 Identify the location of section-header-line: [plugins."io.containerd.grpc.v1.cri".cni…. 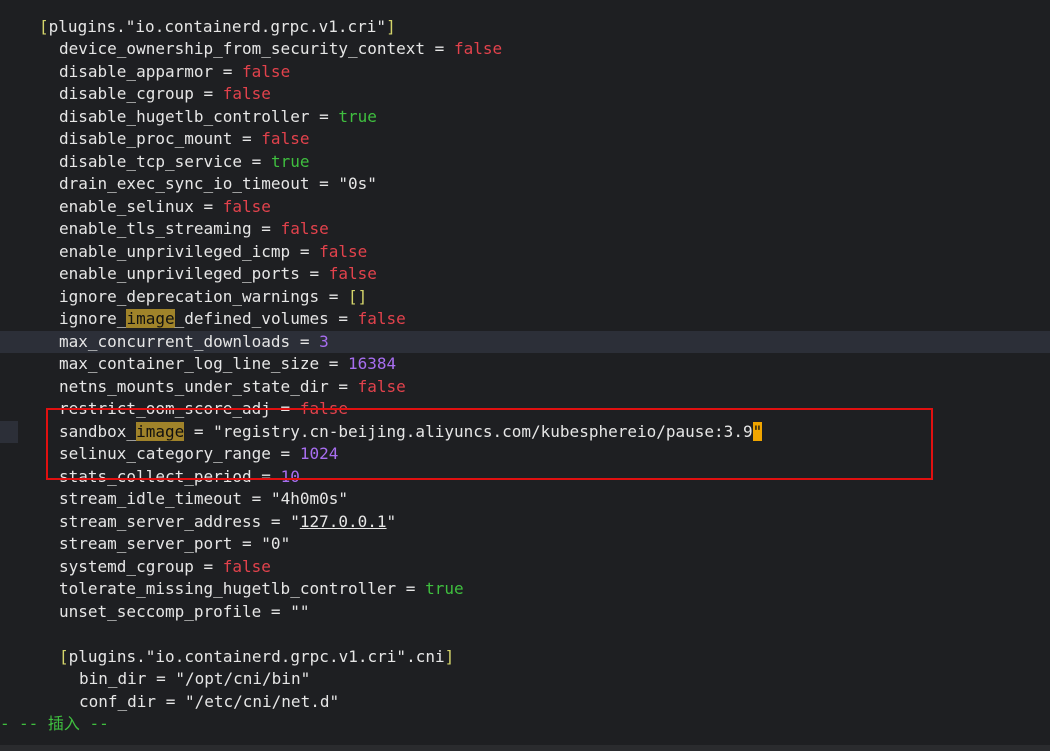
(525, 657).